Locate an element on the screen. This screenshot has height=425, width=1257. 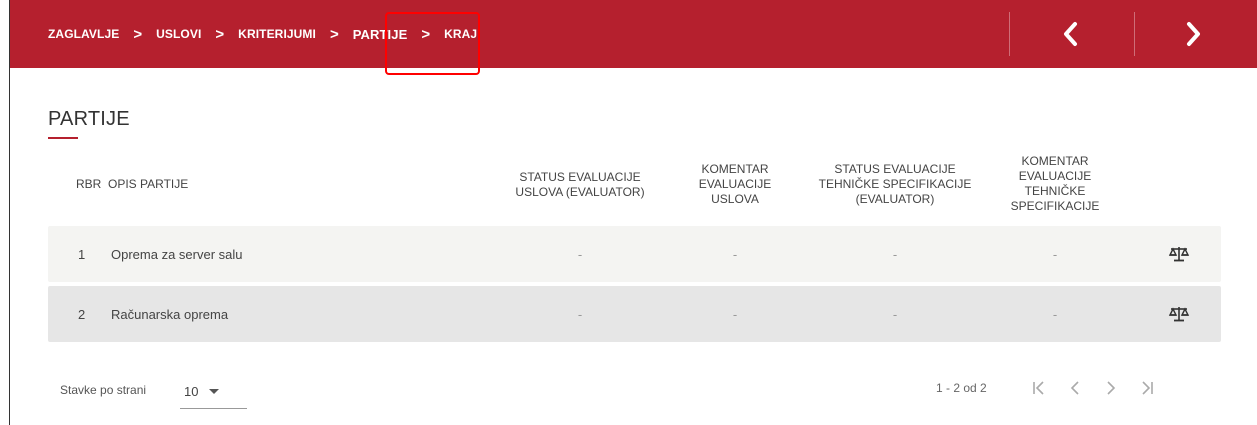
next-page-button is located at coordinates (1111, 388).